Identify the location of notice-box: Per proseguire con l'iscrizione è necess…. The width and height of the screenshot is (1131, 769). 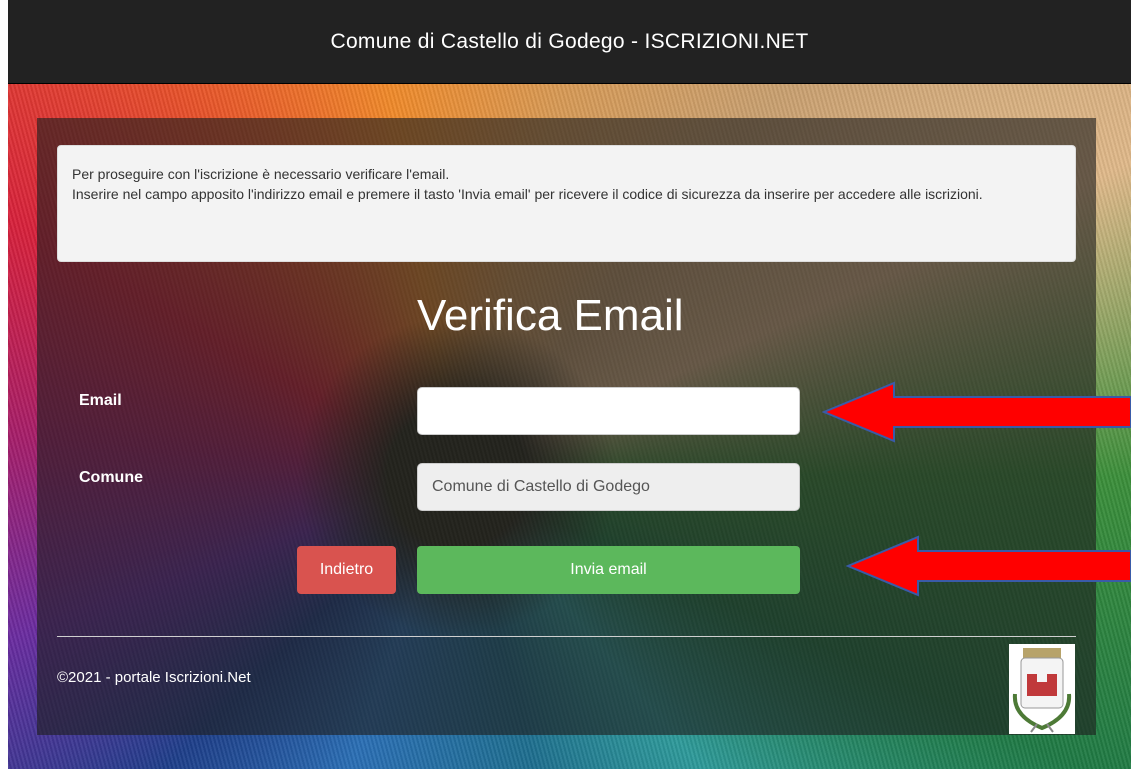
(566, 203).